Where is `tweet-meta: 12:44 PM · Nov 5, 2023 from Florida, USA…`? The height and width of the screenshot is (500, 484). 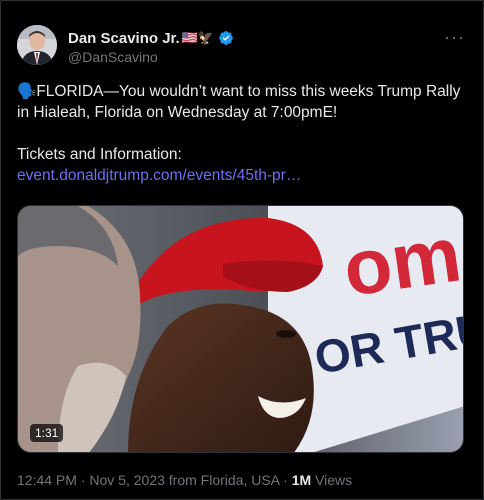 tweet-meta: 12:44 PM · Nov 5, 2023 from Florida, USA… is located at coordinates (184, 480).